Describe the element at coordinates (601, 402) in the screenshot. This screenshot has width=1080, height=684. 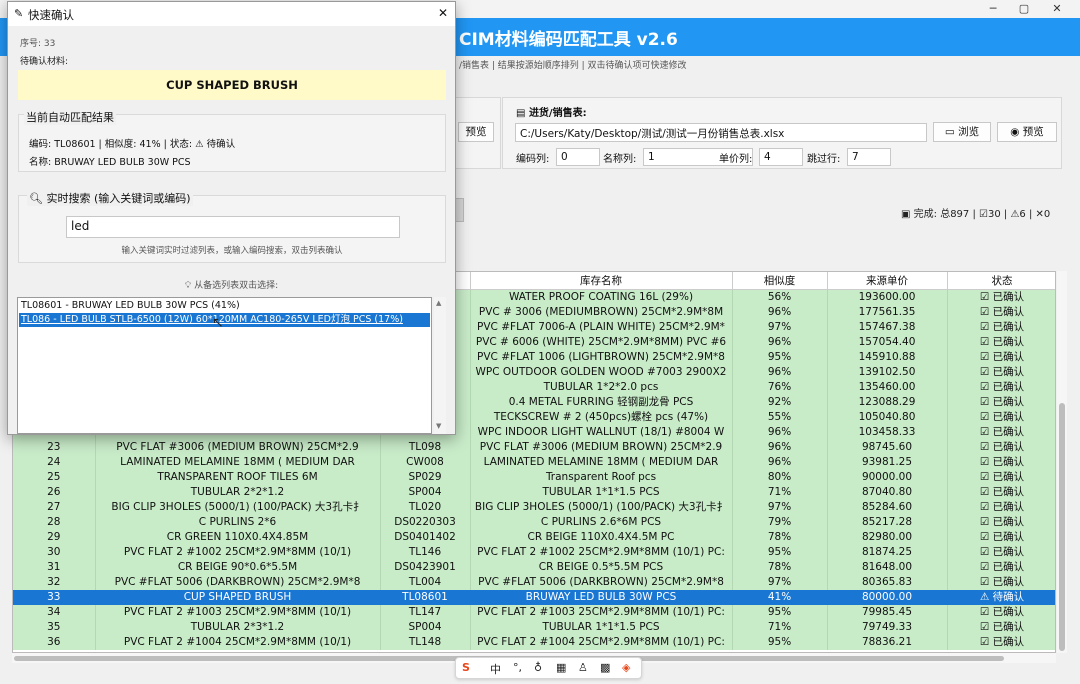
I see `cell-stock: 0.4 METAL FURRING 轻钢副龙骨 PCS` at that location.